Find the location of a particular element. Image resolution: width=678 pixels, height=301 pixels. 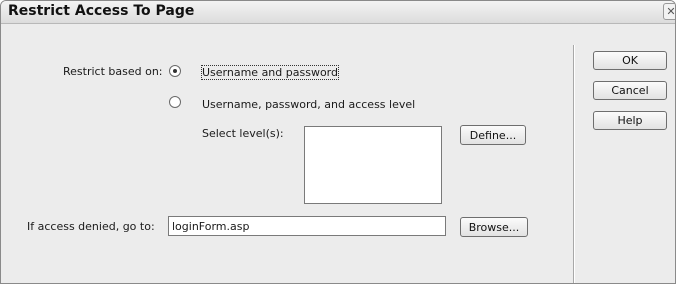

access-denied-label: If access denied, go to: is located at coordinates (91, 226).